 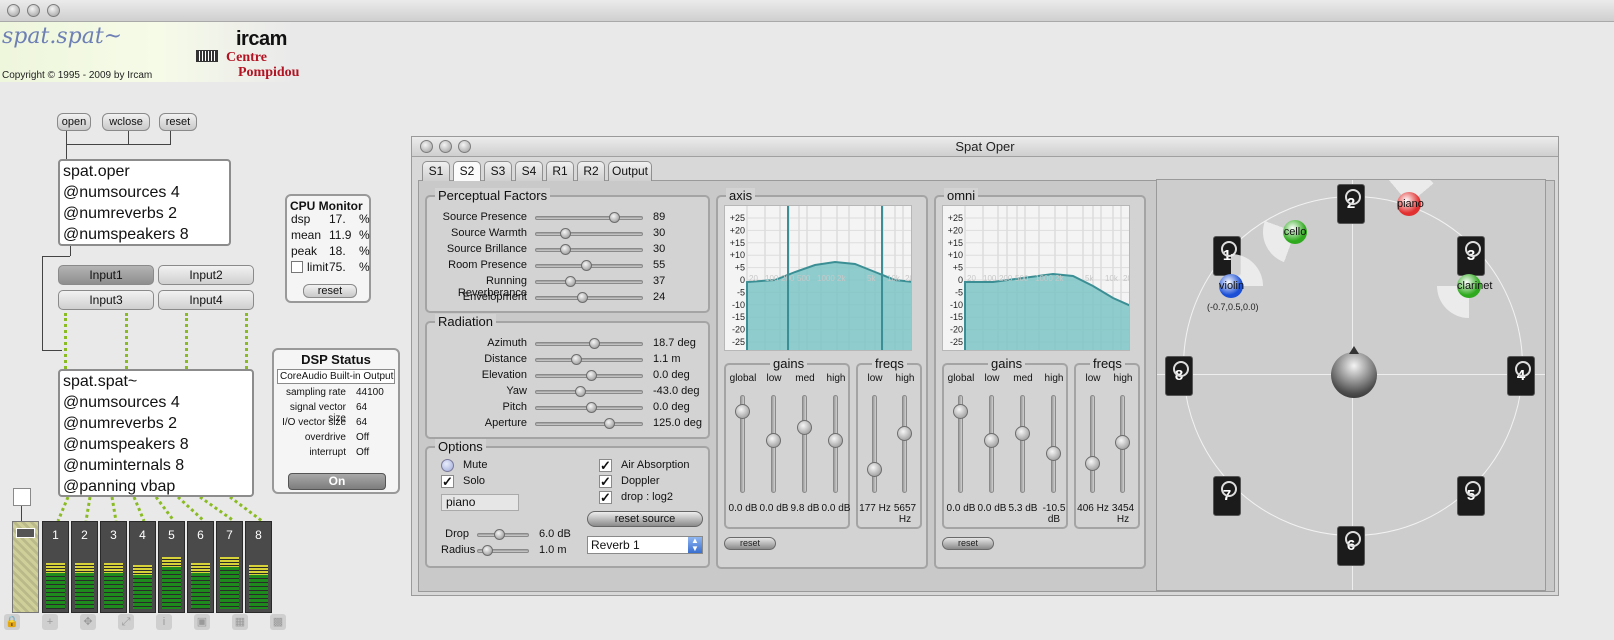 What do you see at coordinates (467, 171) in the screenshot?
I see `tab-s2: S2` at bounding box center [467, 171].